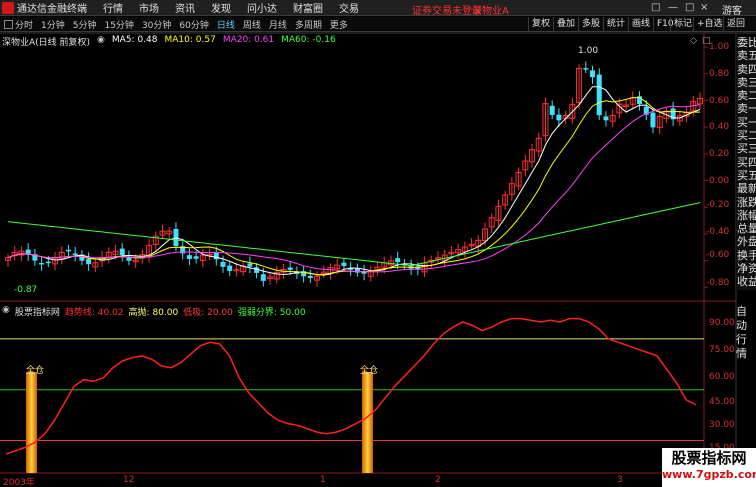 This screenshot has width=756, height=487. What do you see at coordinates (746, 149) in the screenshot?
I see `quote-field: 买三` at bounding box center [746, 149].